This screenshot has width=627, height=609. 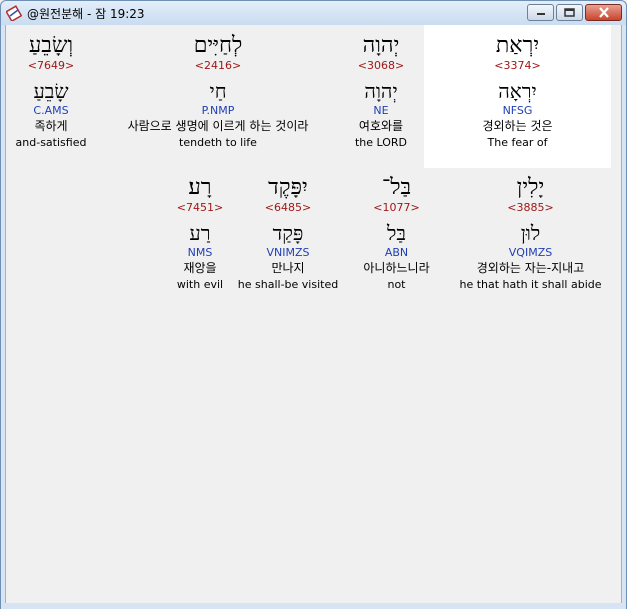 I want to click on english-gloss: tendeth to life, so click(x=218, y=142).